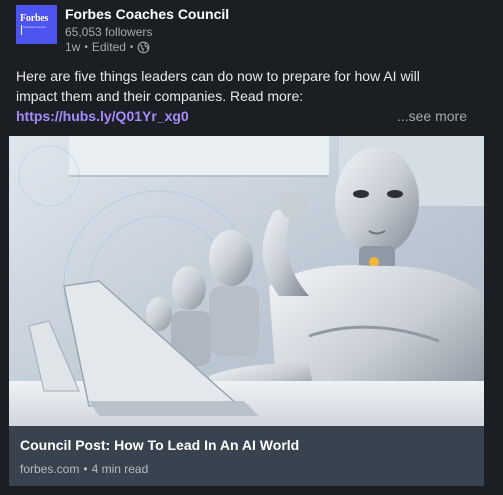 The image size is (503, 495). What do you see at coordinates (432, 116) in the screenshot?
I see `see-more-button: ...see more` at bounding box center [432, 116].